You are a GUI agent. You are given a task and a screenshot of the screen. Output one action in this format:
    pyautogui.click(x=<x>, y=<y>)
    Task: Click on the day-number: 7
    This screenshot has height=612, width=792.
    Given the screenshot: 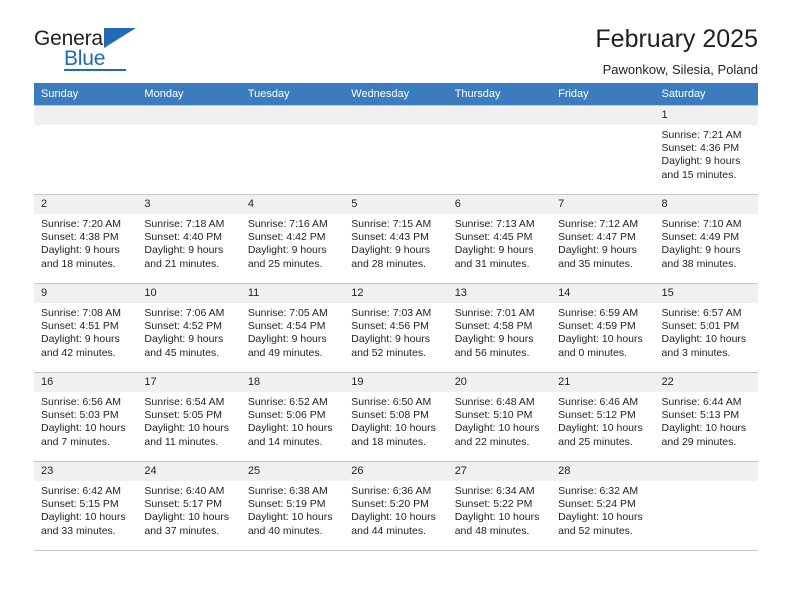 What is the action you would take?
    pyautogui.click(x=603, y=204)
    